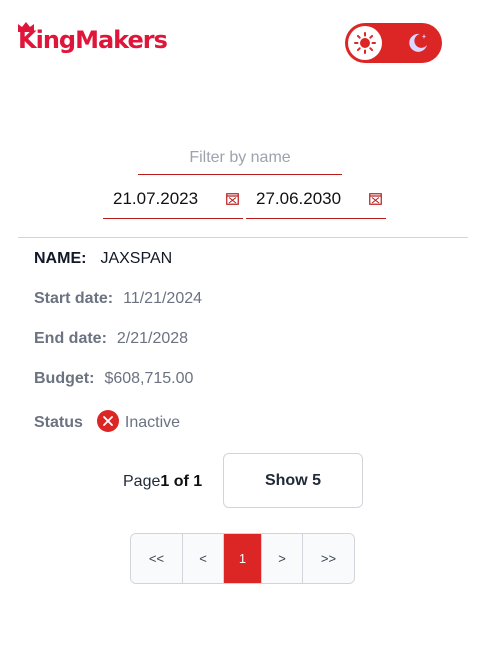 This screenshot has width=486, height=662. I want to click on start-date-field: 21.07.2023, so click(173, 199).